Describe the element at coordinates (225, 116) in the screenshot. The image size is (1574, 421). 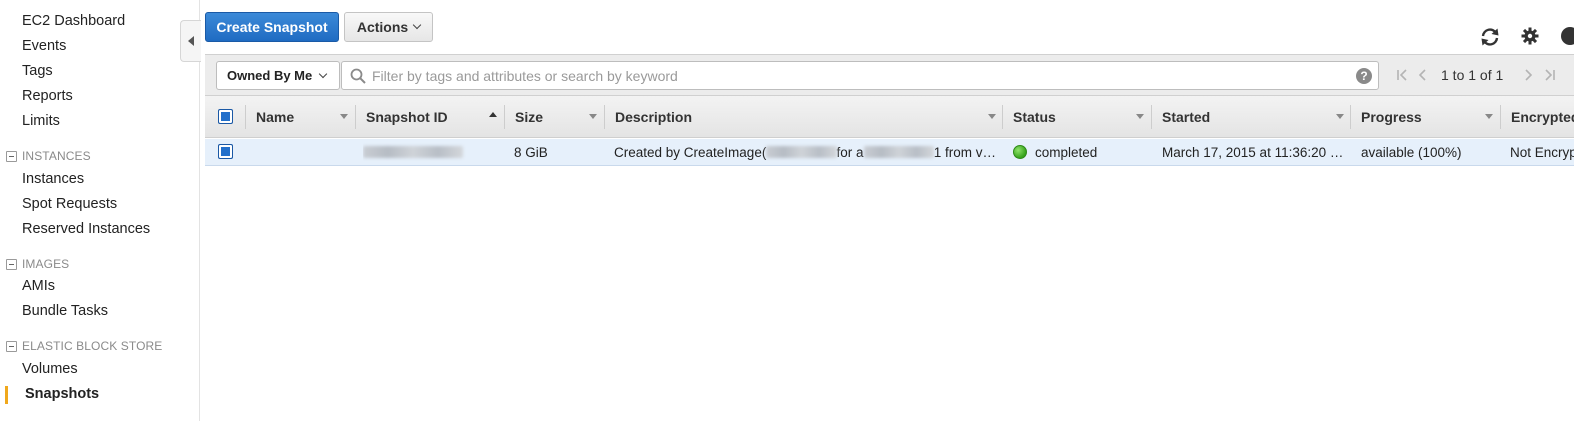
I see `select-all-checkbox` at that location.